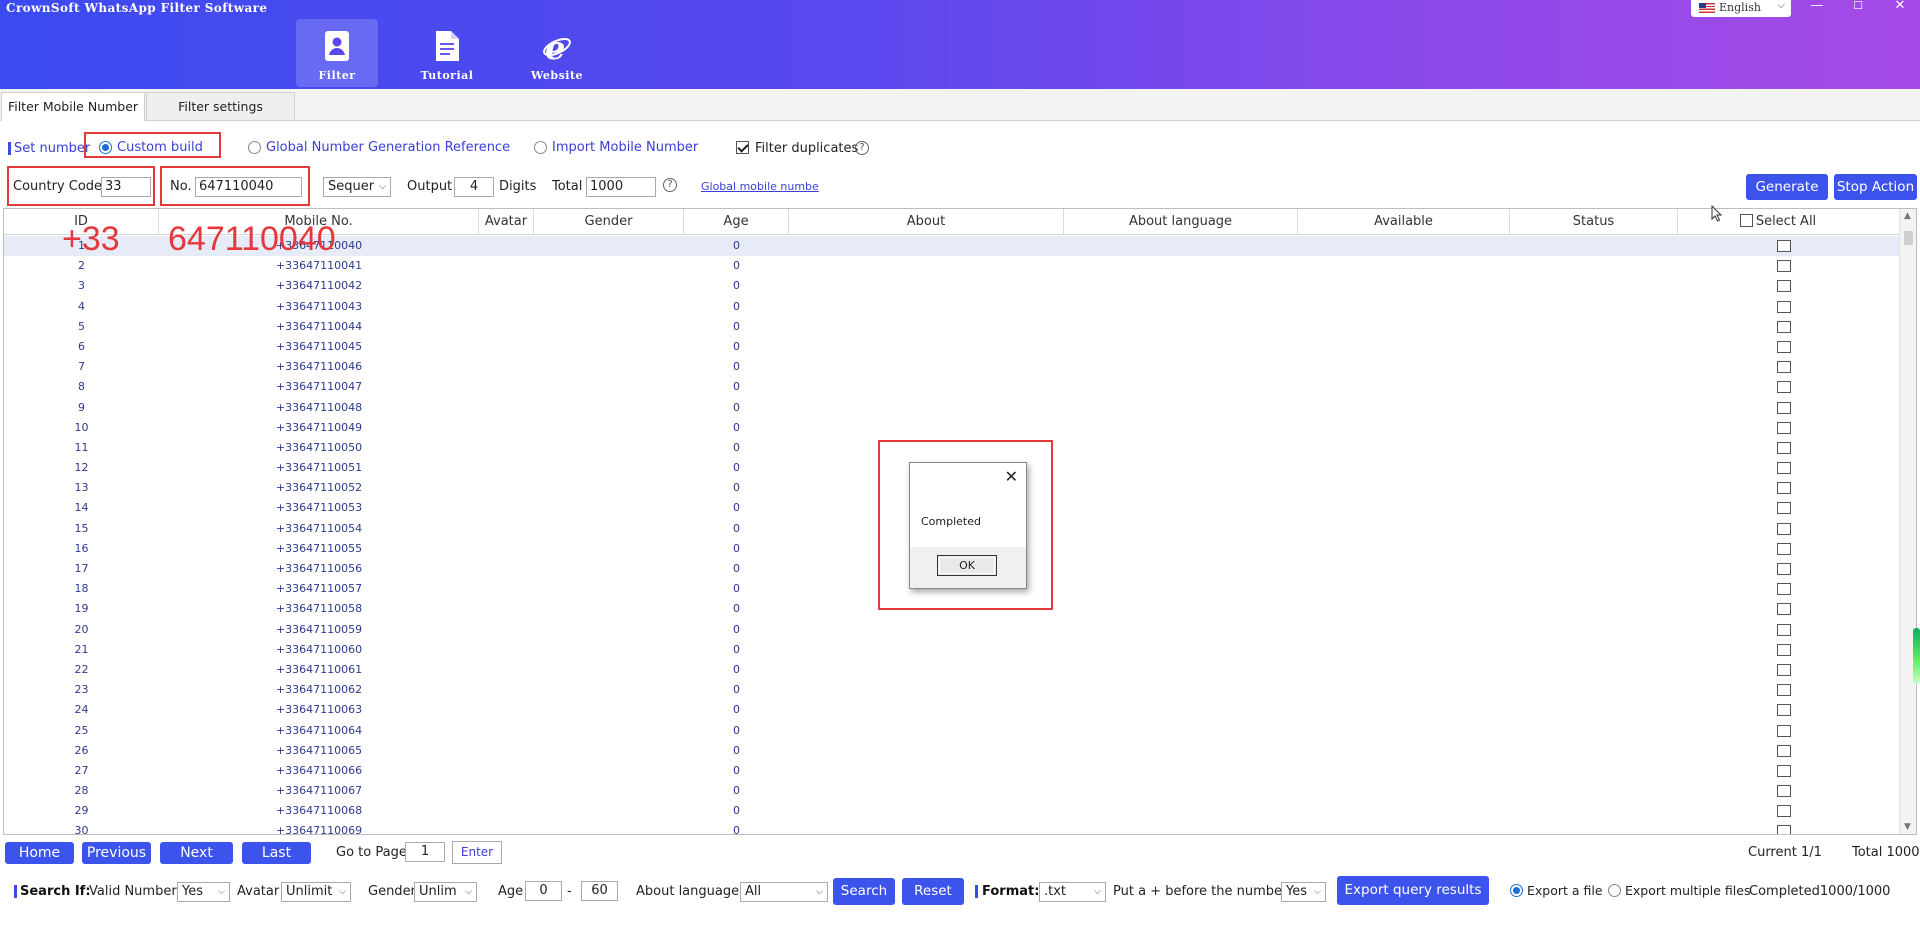 This screenshot has width=1920, height=931. What do you see at coordinates (625, 147) in the screenshot?
I see `import-number-label: Import Mobile Number` at bounding box center [625, 147].